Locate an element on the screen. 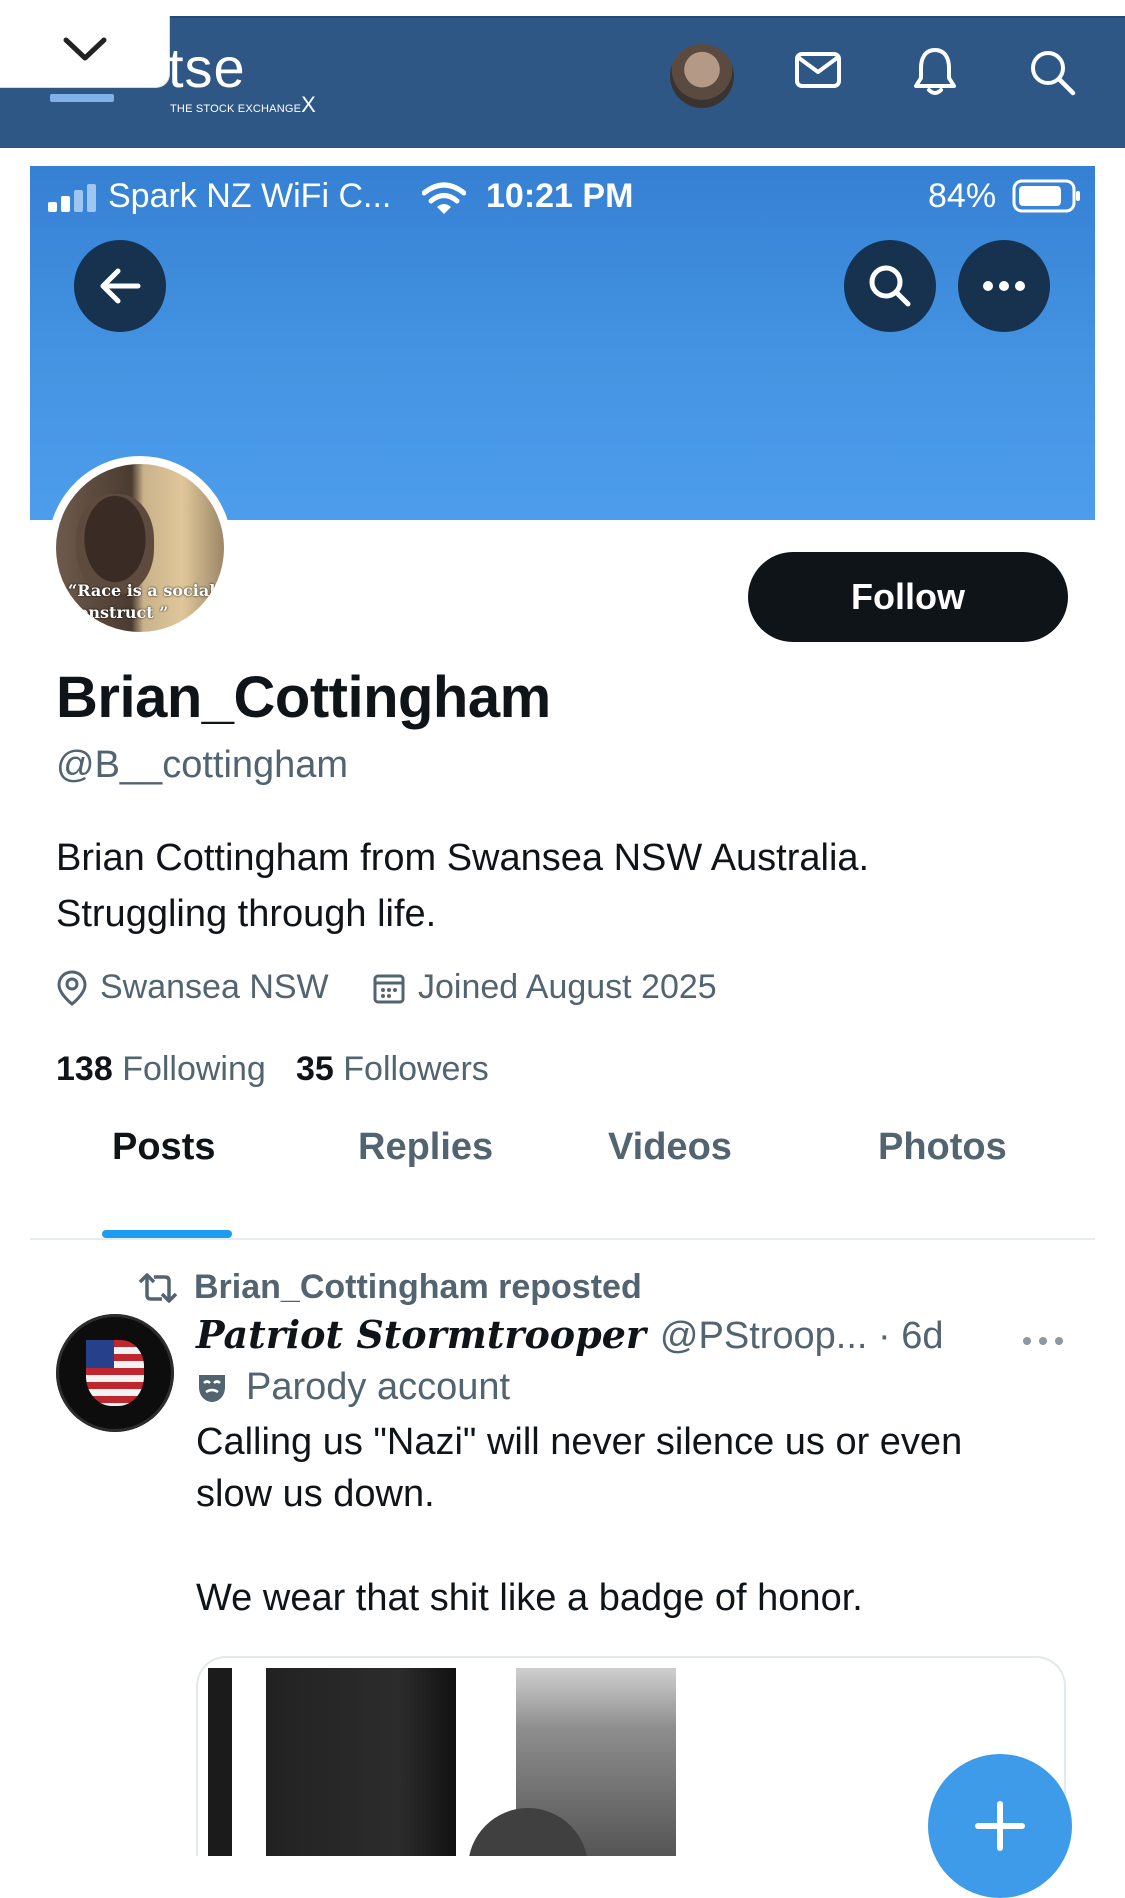 This screenshot has height=1898, width=1125. tabs-divider is located at coordinates (562, 1239).